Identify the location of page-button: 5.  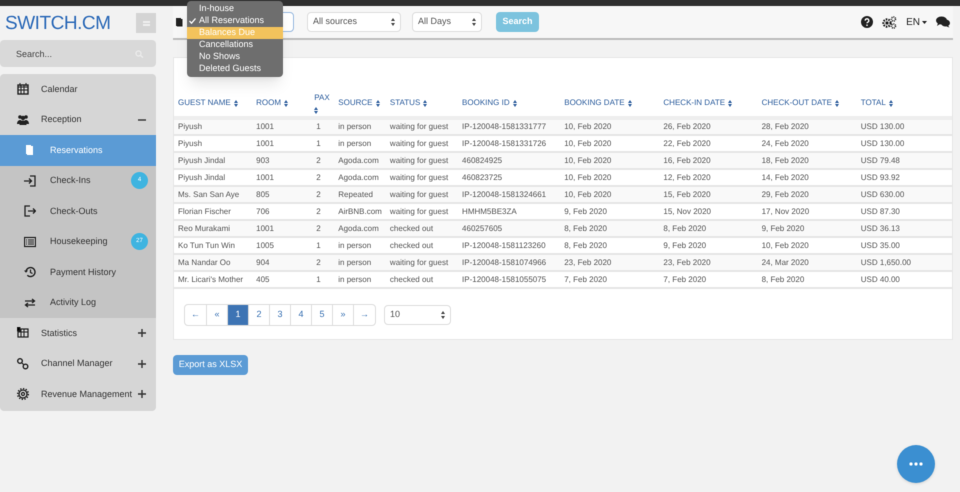
(321, 315).